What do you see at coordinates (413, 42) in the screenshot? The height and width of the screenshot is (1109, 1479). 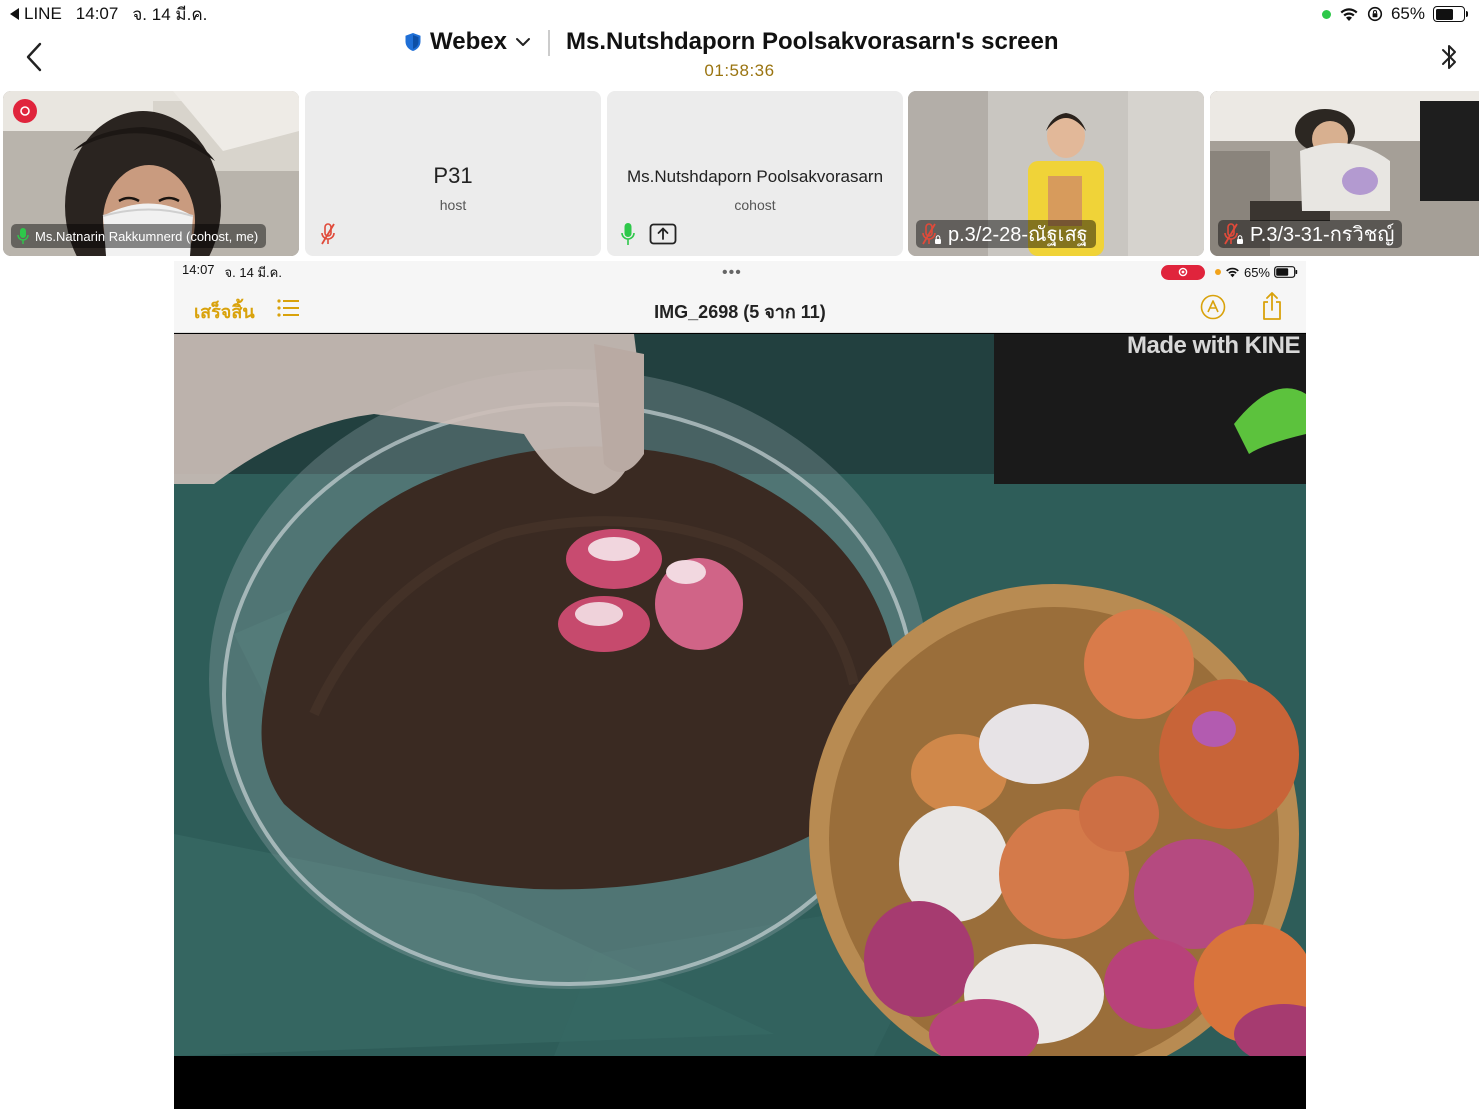 I see `shield-icon` at bounding box center [413, 42].